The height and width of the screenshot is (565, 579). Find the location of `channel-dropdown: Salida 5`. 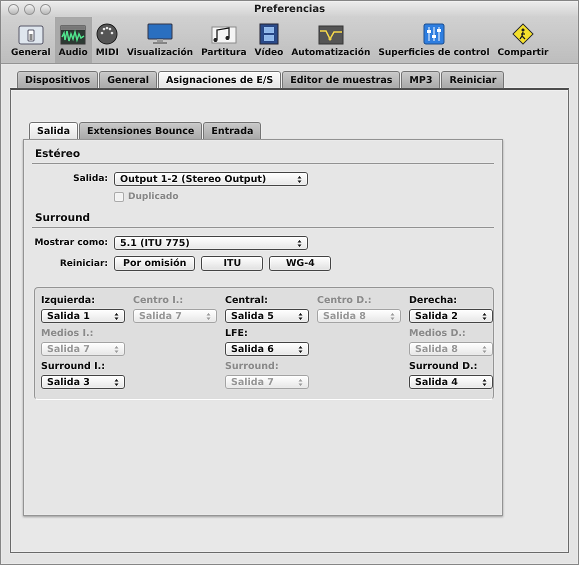

channel-dropdown: Salida 5 is located at coordinates (267, 316).